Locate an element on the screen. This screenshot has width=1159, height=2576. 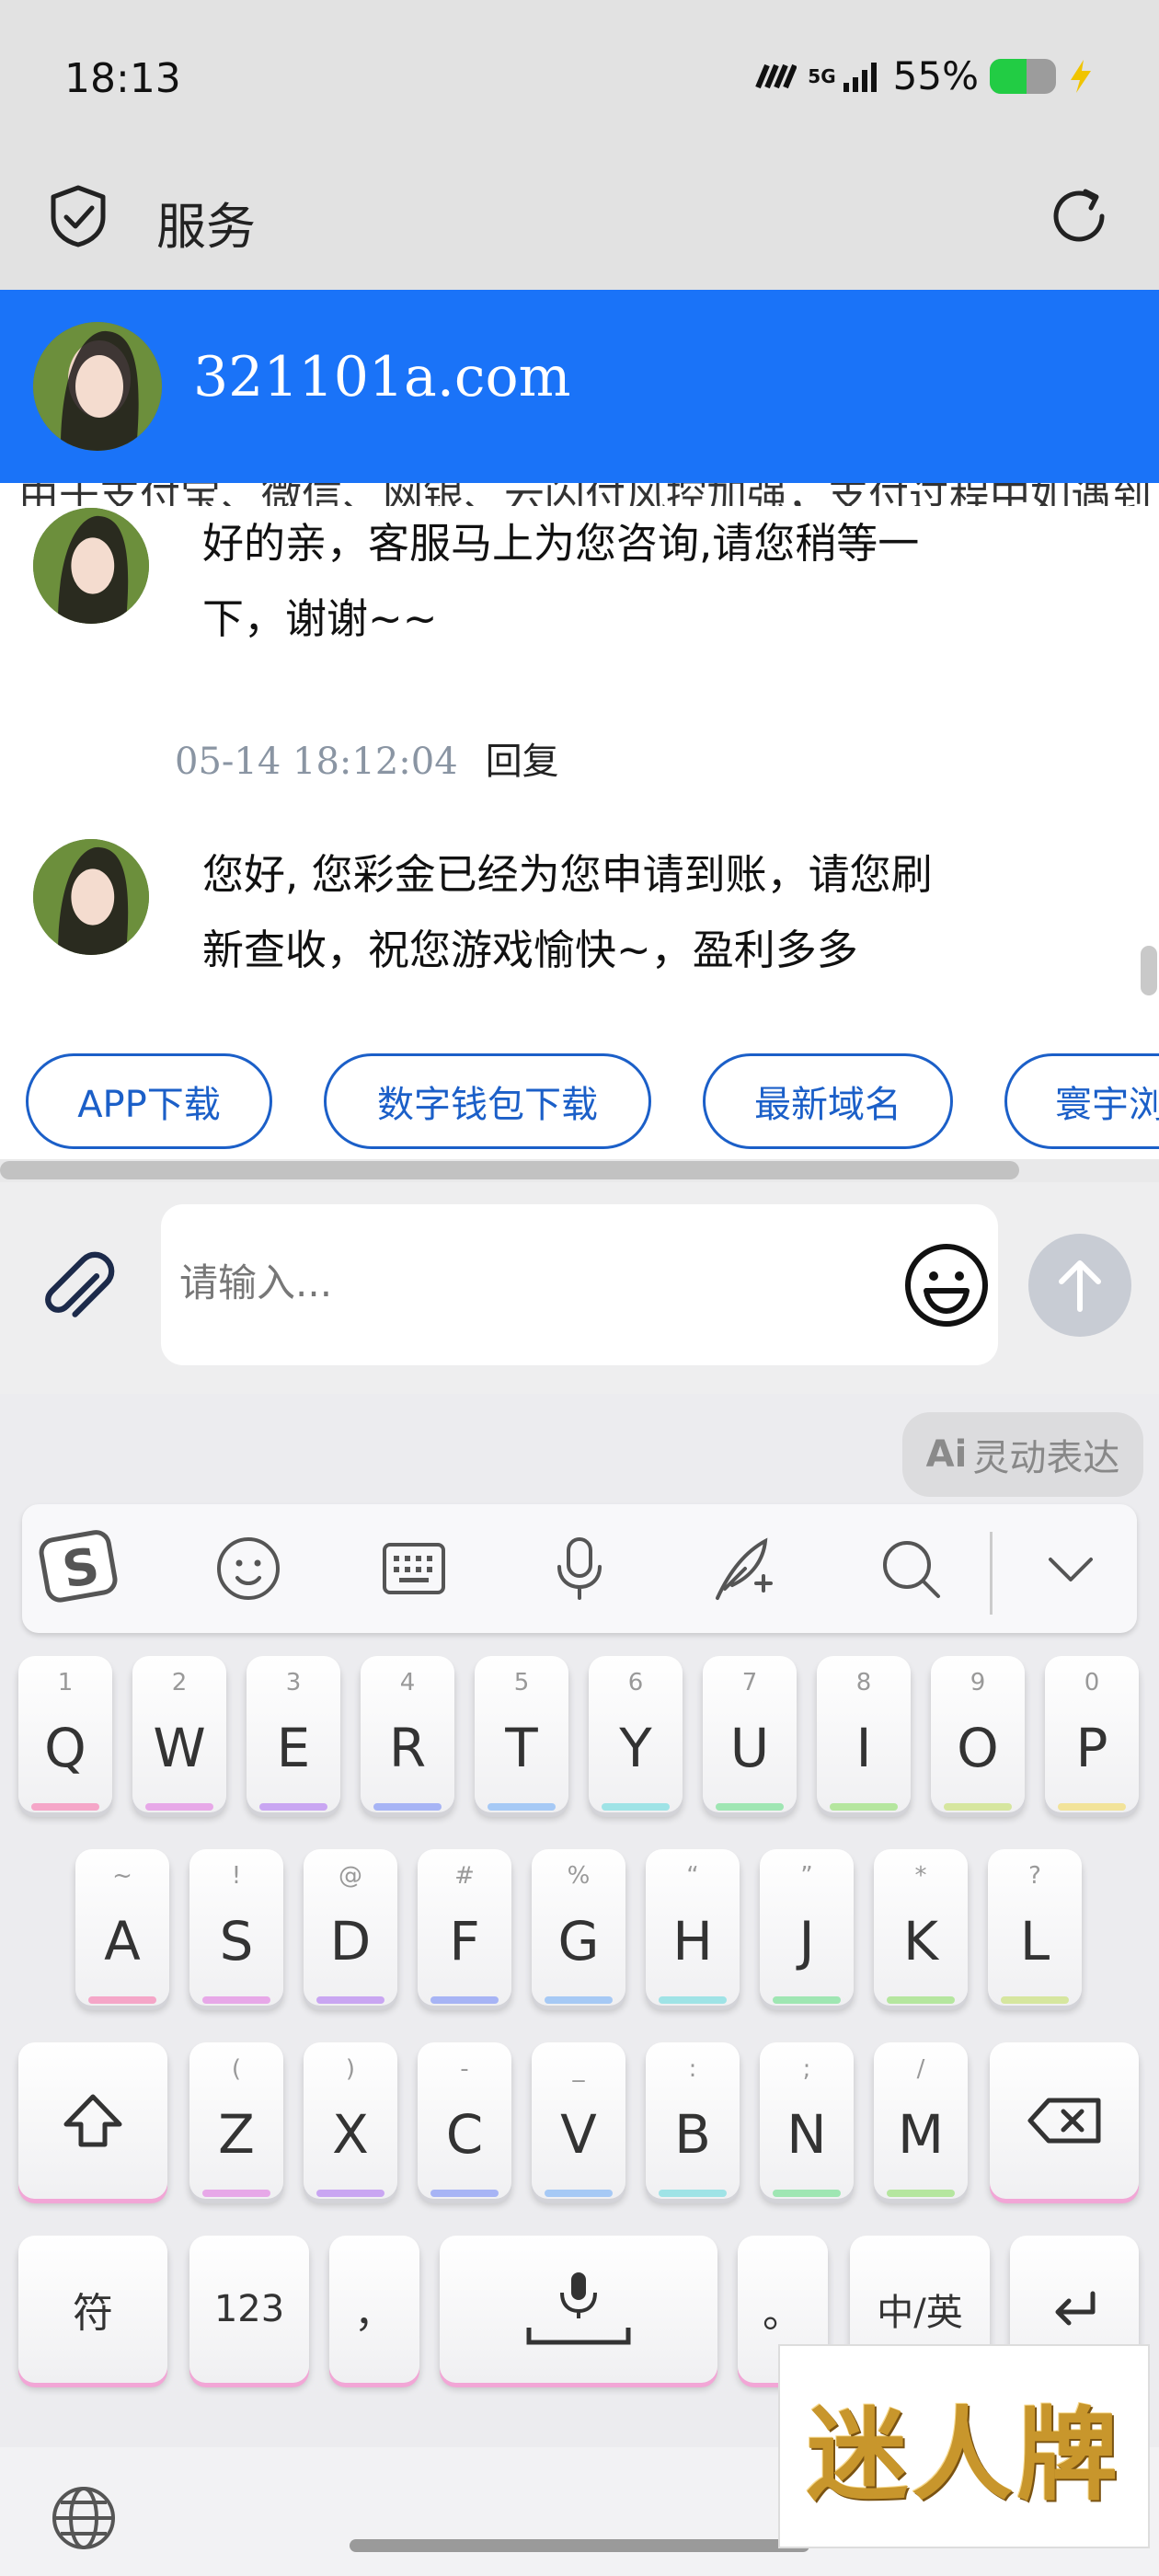
key-n: ; N is located at coordinates (807, 2120).